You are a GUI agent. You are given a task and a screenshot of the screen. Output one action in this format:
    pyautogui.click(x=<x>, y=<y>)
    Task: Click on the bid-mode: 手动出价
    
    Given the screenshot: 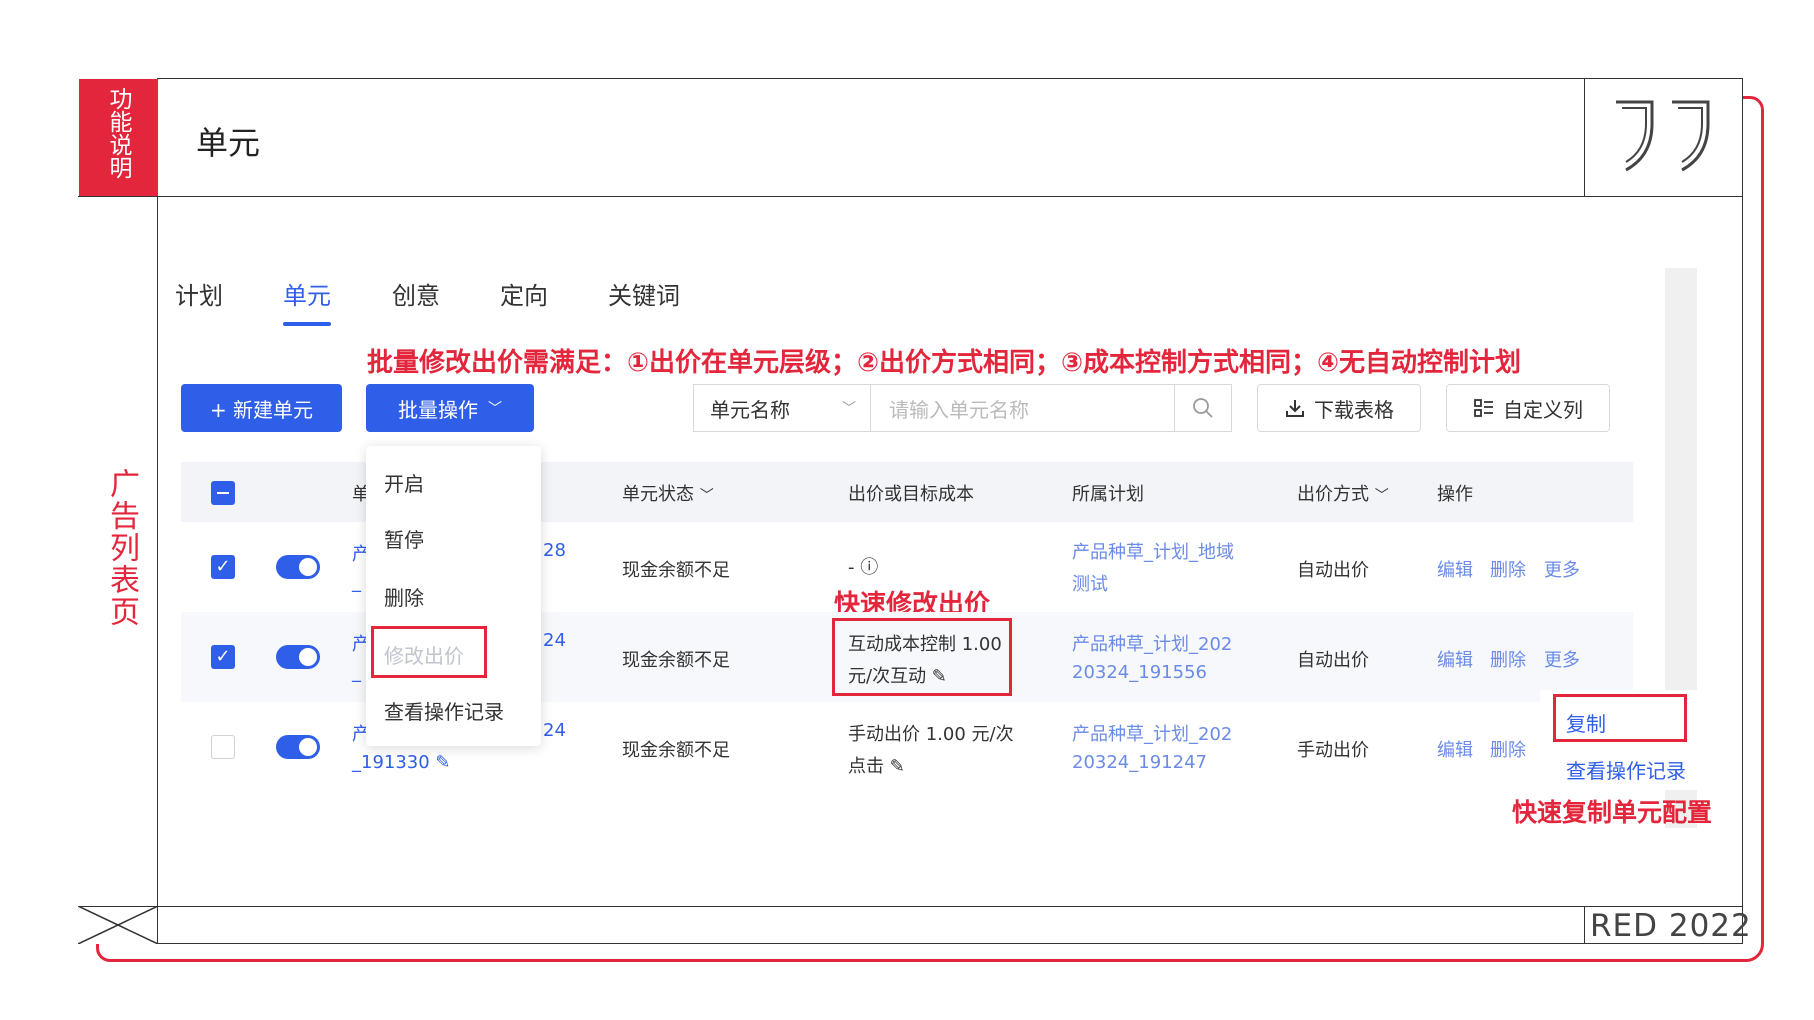 What is the action you would take?
    pyautogui.click(x=1333, y=750)
    